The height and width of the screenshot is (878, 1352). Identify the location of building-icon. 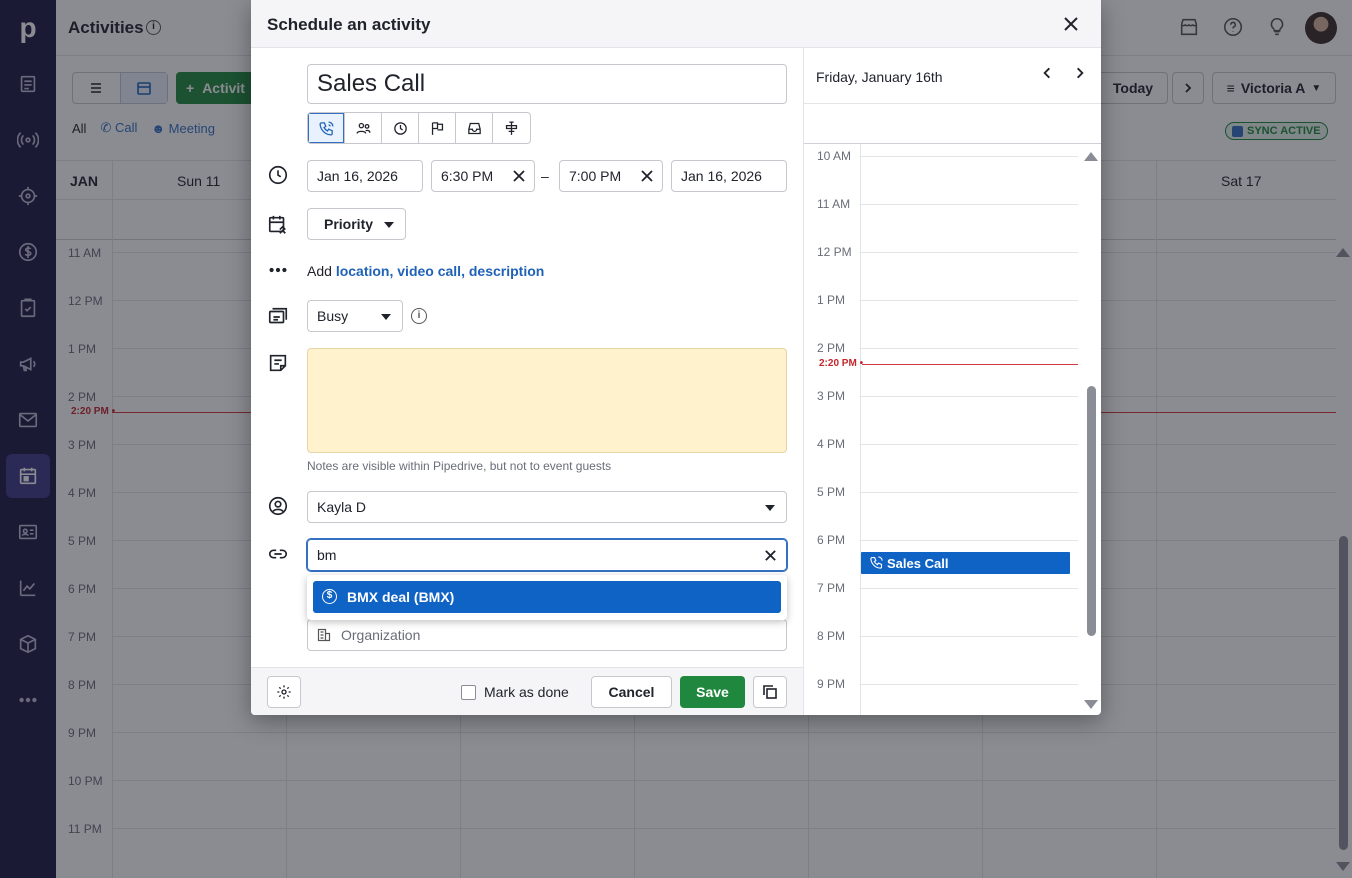
(324, 635).